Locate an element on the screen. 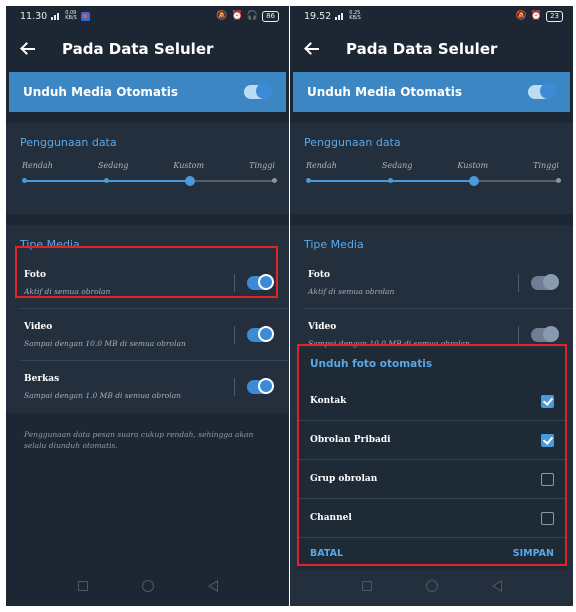 The image size is (576, 612). battery-icon: 23 is located at coordinates (554, 16).